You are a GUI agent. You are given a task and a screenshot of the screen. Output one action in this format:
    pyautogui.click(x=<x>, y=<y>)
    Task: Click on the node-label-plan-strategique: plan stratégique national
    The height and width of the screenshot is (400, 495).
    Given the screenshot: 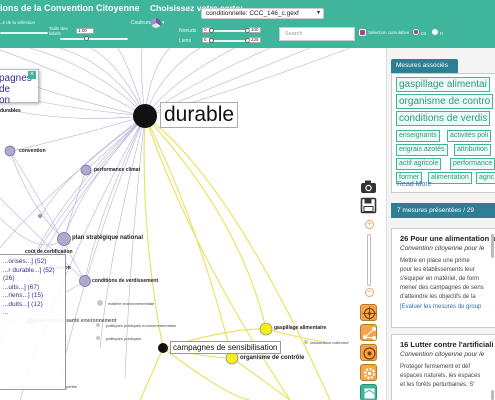 What is the action you would take?
    pyautogui.click(x=107, y=238)
    